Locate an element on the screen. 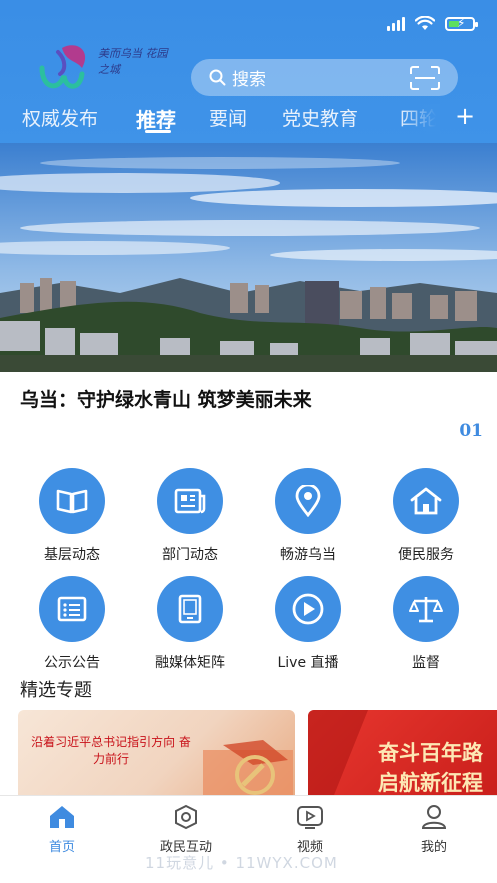 The width and height of the screenshot is (497, 883). notice-board-icon is located at coordinates (72, 609).